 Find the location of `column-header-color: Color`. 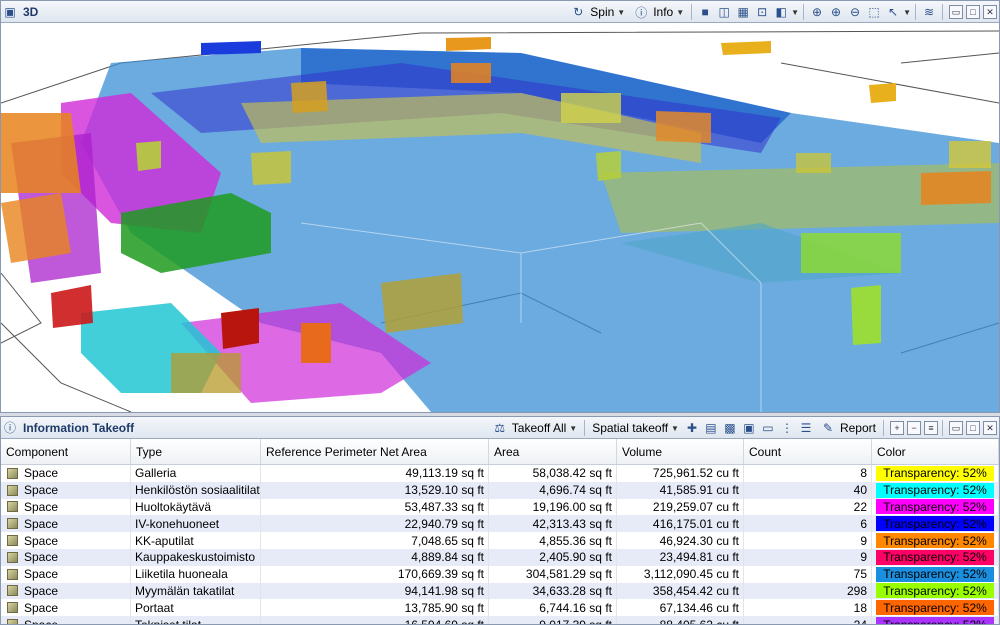

column-header-color: Color is located at coordinates (935, 451).